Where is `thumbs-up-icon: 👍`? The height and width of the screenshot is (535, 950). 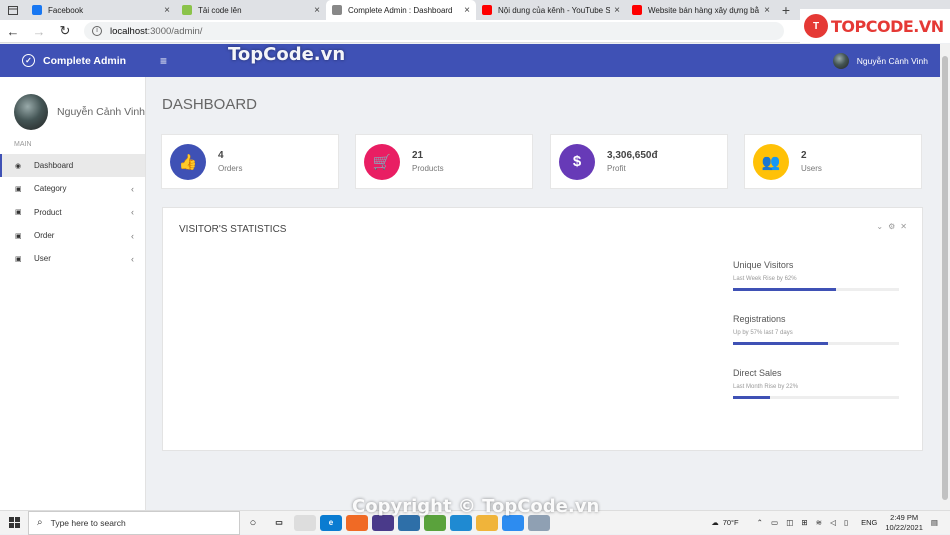 thumbs-up-icon: 👍 is located at coordinates (188, 161).